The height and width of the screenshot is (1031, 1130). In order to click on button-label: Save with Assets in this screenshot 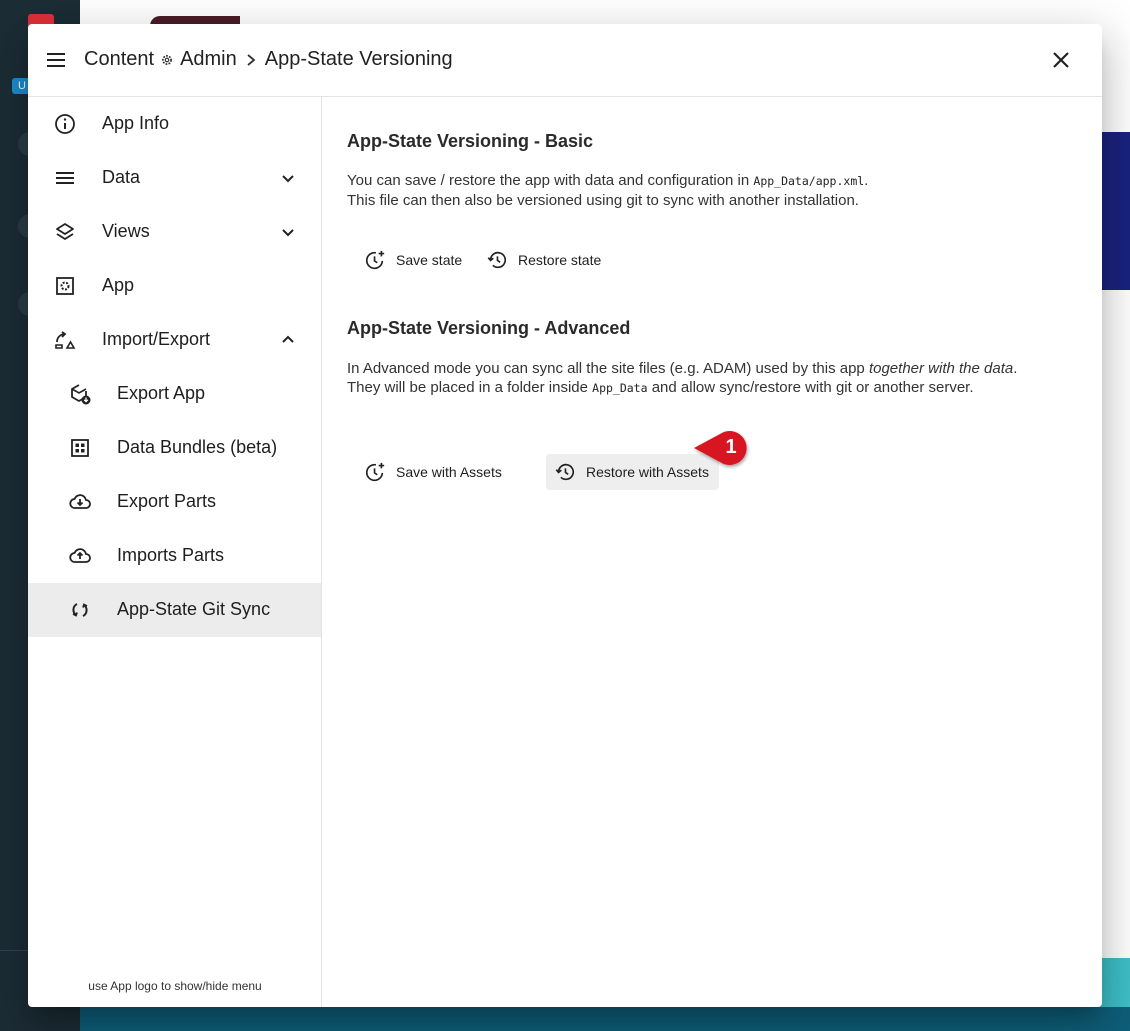, I will do `click(449, 472)`.